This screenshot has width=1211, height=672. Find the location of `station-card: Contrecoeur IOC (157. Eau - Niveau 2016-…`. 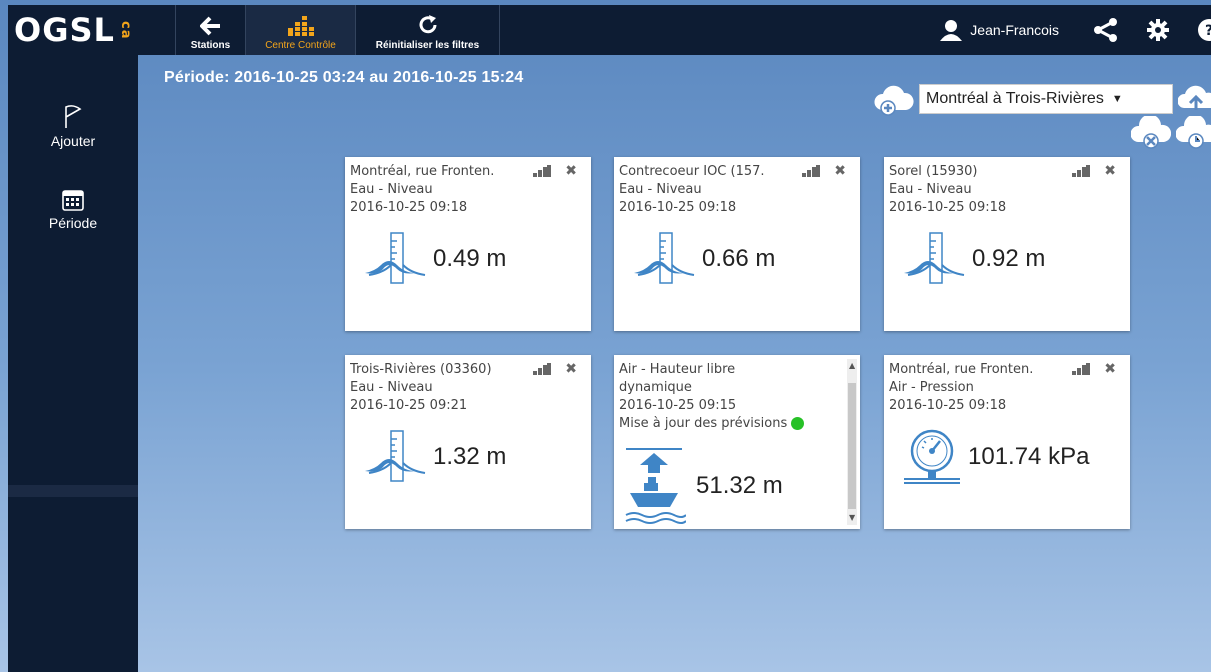

station-card: Contrecoeur IOC (157. Eau - Niveau 2016-… is located at coordinates (737, 244).